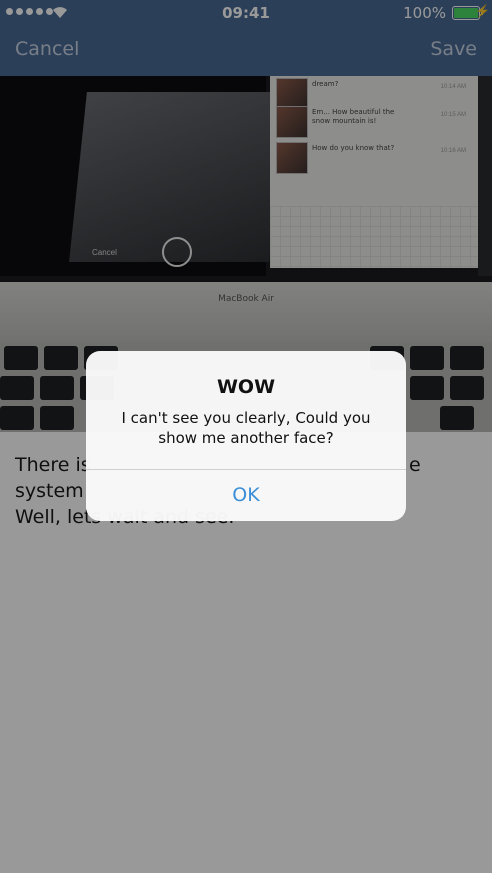 Image resolution: width=492 pixels, height=873 pixels. What do you see at coordinates (246, 495) in the screenshot?
I see `ok-button: OK` at bounding box center [246, 495].